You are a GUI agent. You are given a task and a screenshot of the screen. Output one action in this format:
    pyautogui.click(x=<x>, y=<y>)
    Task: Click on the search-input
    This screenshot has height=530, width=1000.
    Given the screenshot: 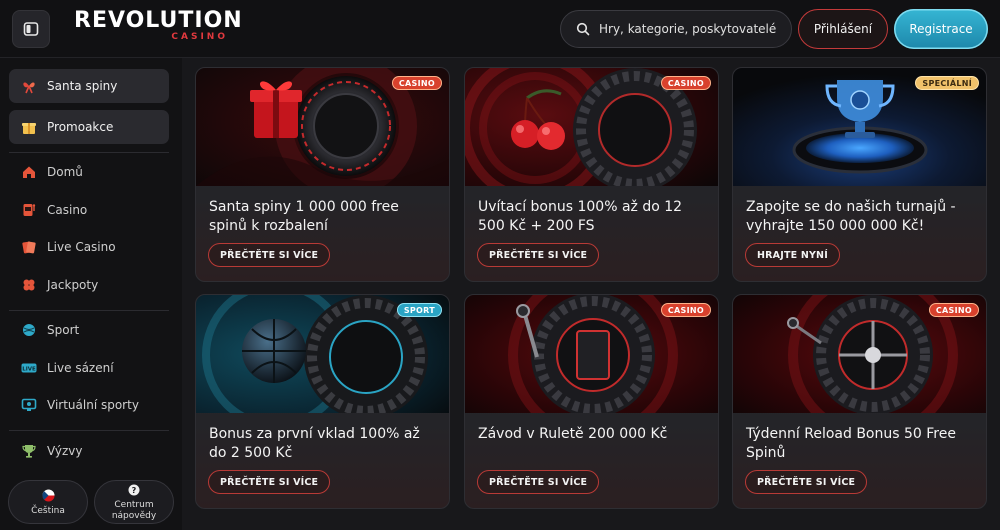 What is the action you would take?
    pyautogui.click(x=689, y=29)
    